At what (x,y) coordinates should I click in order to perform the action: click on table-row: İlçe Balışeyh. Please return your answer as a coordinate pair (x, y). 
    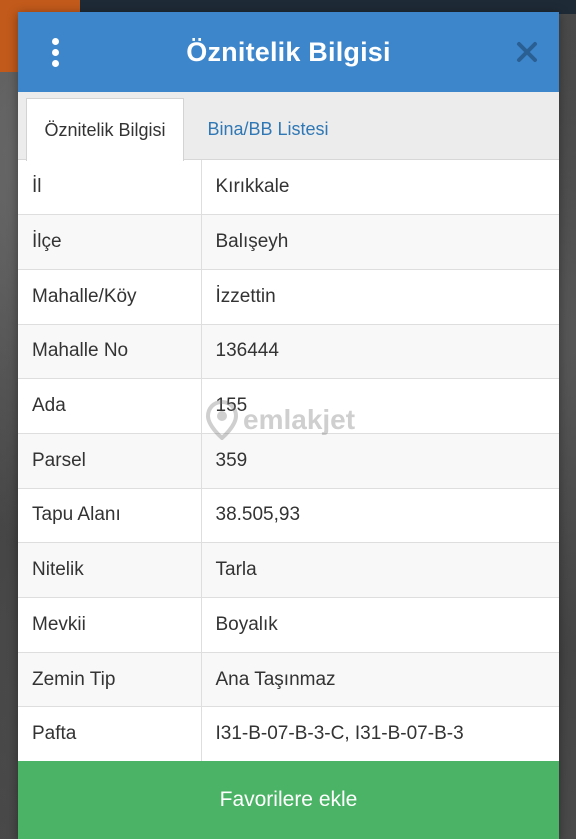
    Looking at the image, I should click on (288, 242).